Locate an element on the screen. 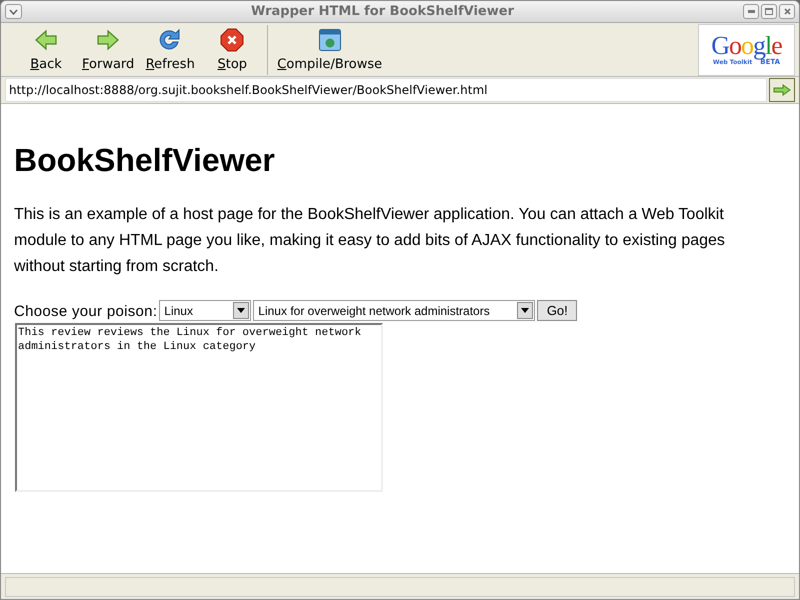 The height and width of the screenshot is (600, 800). toolbar-button: Forward is located at coordinates (108, 49).